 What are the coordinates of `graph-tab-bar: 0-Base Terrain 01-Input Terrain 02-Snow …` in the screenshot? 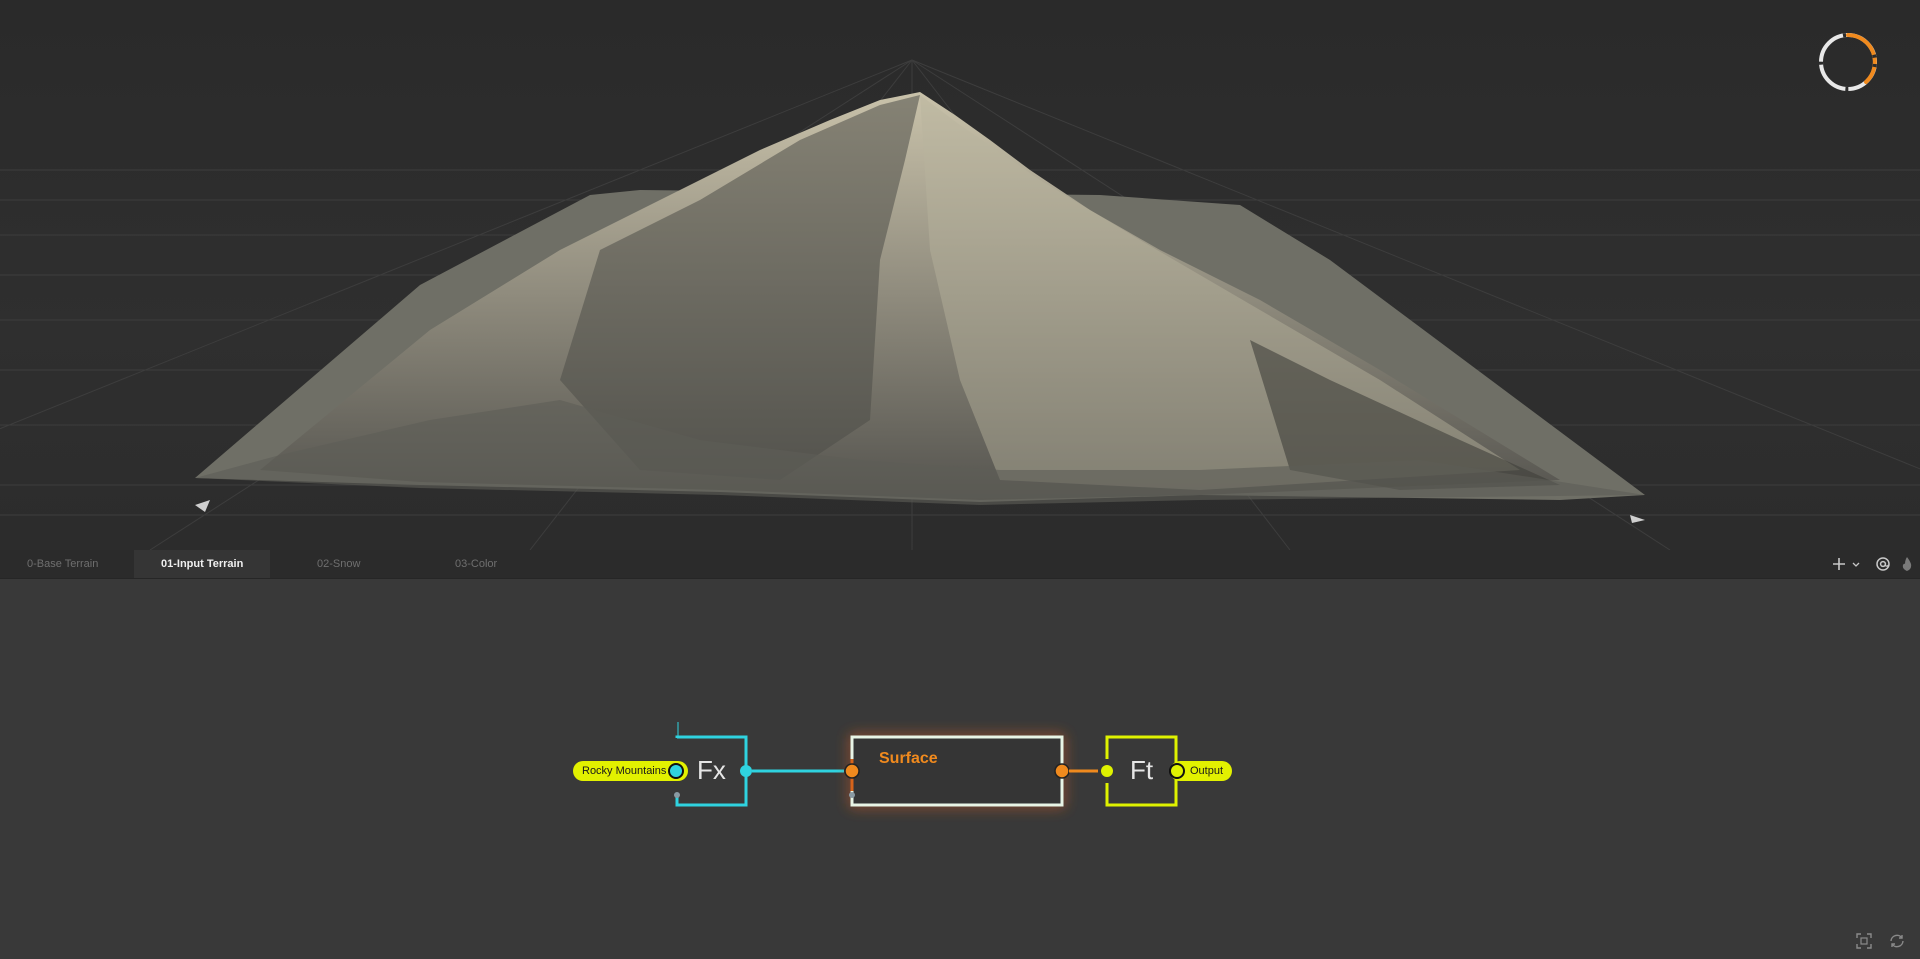 It's located at (960, 564).